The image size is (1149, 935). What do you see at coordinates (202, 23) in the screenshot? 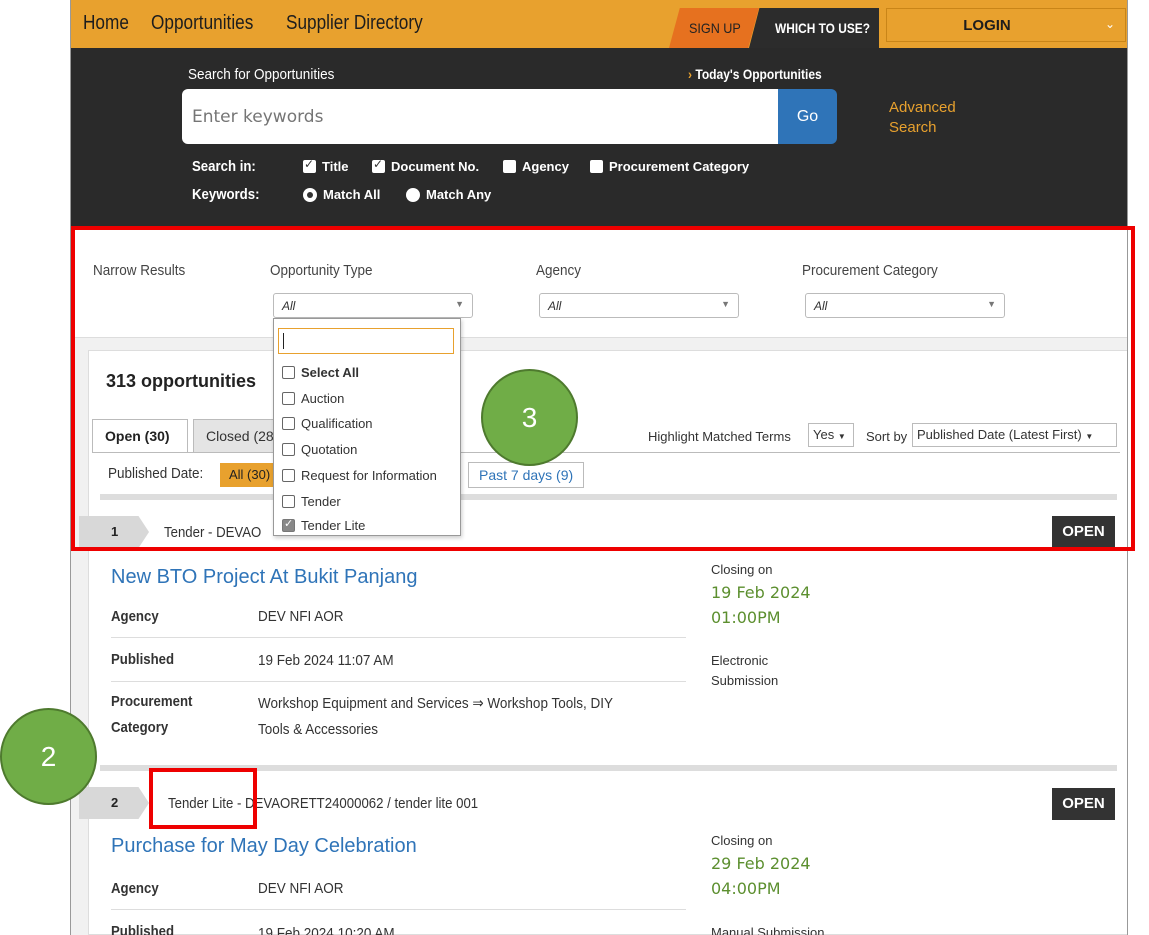
I see `nav-opportunities-link: Opportunities` at bounding box center [202, 23].